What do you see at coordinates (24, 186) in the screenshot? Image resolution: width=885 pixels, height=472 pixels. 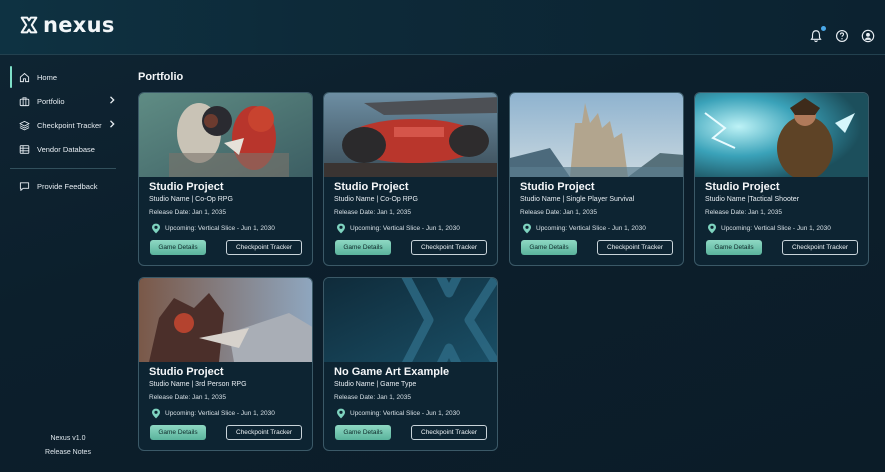 I see `feedback-icon` at bounding box center [24, 186].